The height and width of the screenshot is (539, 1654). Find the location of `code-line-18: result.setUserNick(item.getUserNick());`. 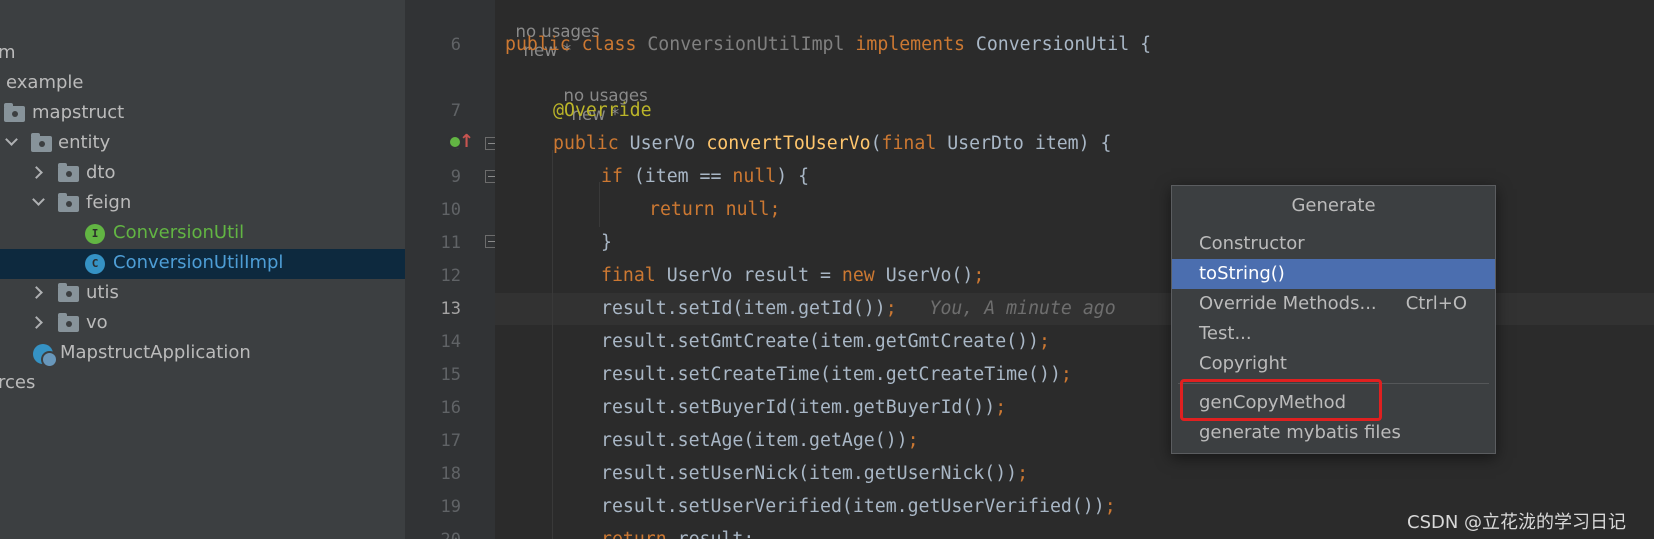

code-line-18: result.setUserNick(item.getUserNick()); is located at coordinates (814, 474).